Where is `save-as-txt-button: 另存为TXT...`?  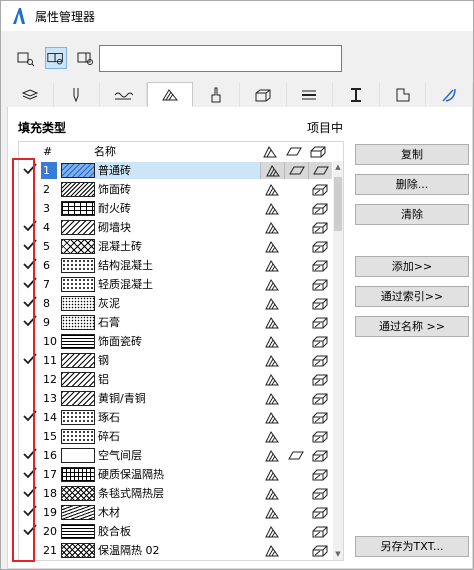 save-as-txt-button: 另存为TXT... is located at coordinates (412, 546).